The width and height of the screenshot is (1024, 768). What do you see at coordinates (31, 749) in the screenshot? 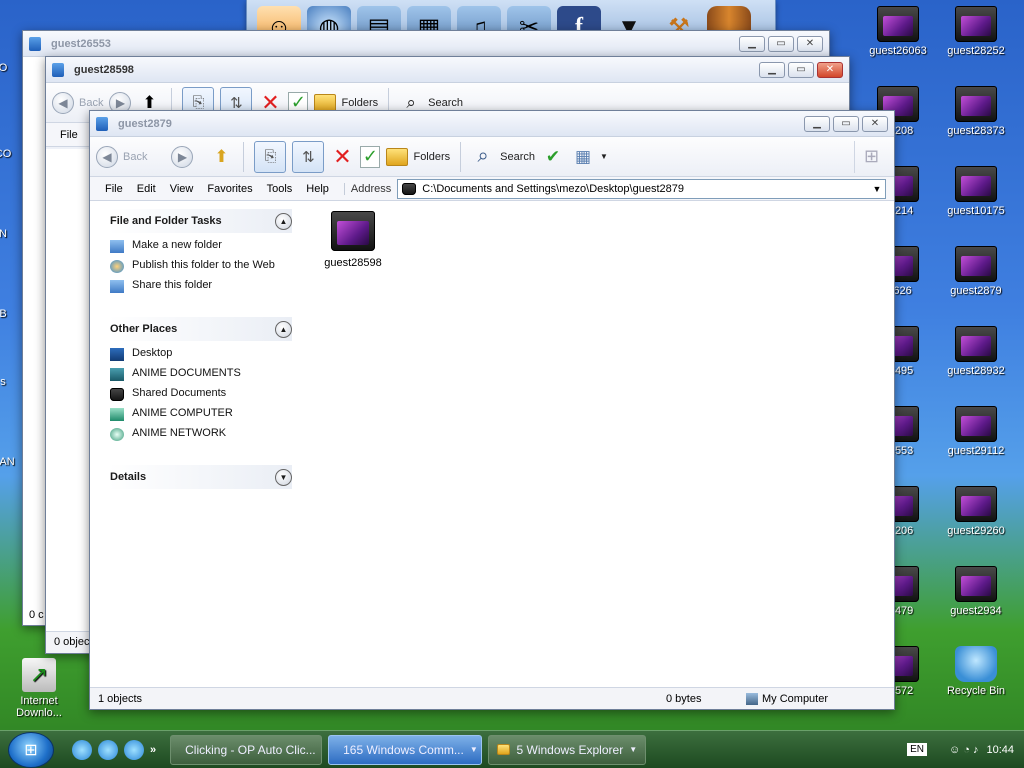
I see `start-button: ⊞` at bounding box center [31, 749].